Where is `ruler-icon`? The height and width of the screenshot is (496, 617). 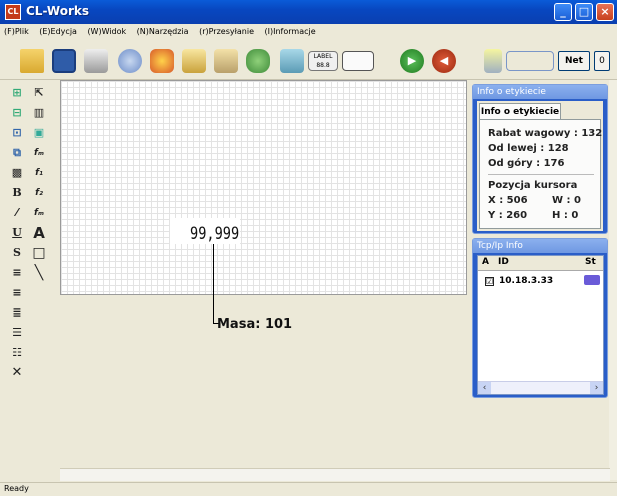
ruler-icon is located at coordinates (358, 61).